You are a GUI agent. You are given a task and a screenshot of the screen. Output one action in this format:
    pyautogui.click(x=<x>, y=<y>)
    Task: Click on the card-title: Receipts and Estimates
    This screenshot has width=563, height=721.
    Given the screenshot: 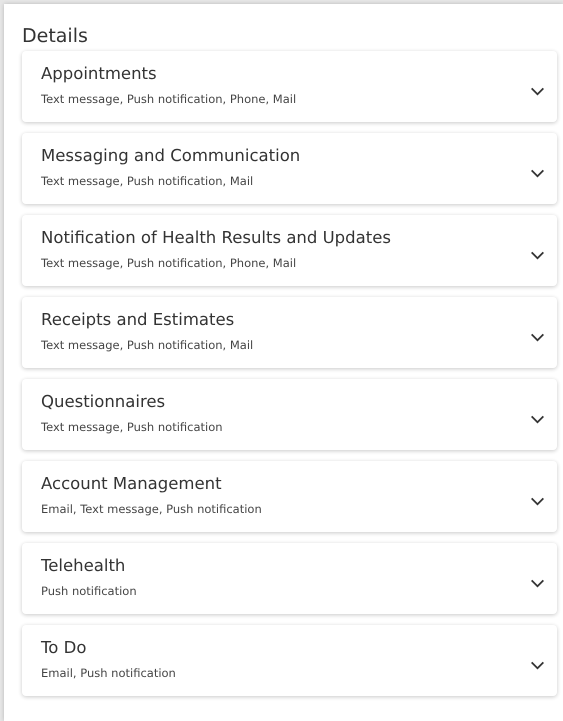 What is the action you would take?
    pyautogui.click(x=138, y=320)
    